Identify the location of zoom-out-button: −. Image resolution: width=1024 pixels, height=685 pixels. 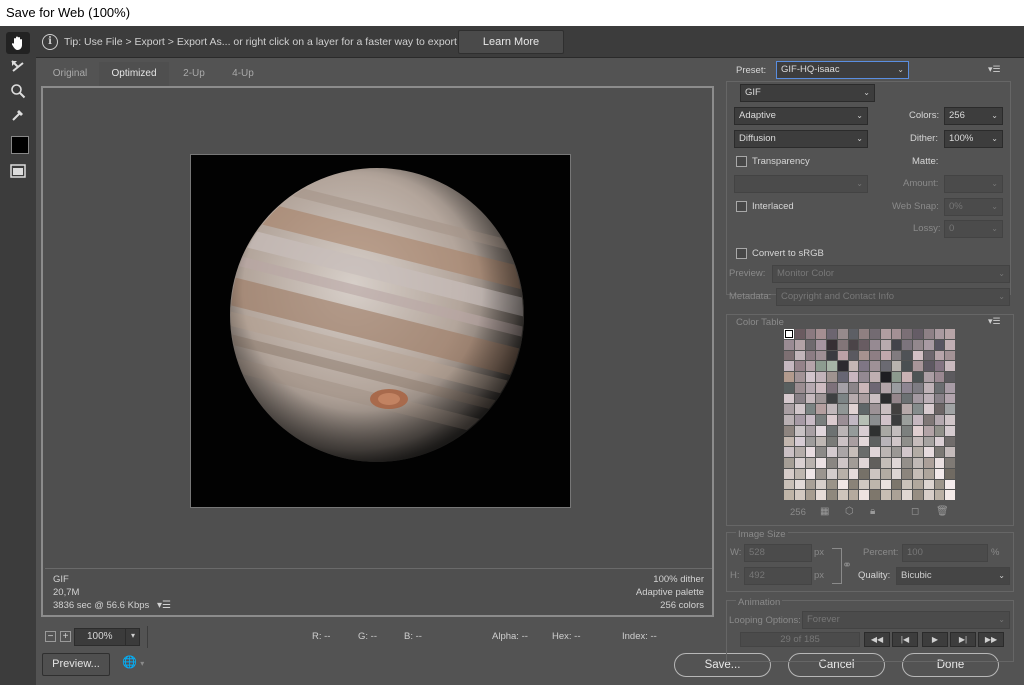
(50, 636).